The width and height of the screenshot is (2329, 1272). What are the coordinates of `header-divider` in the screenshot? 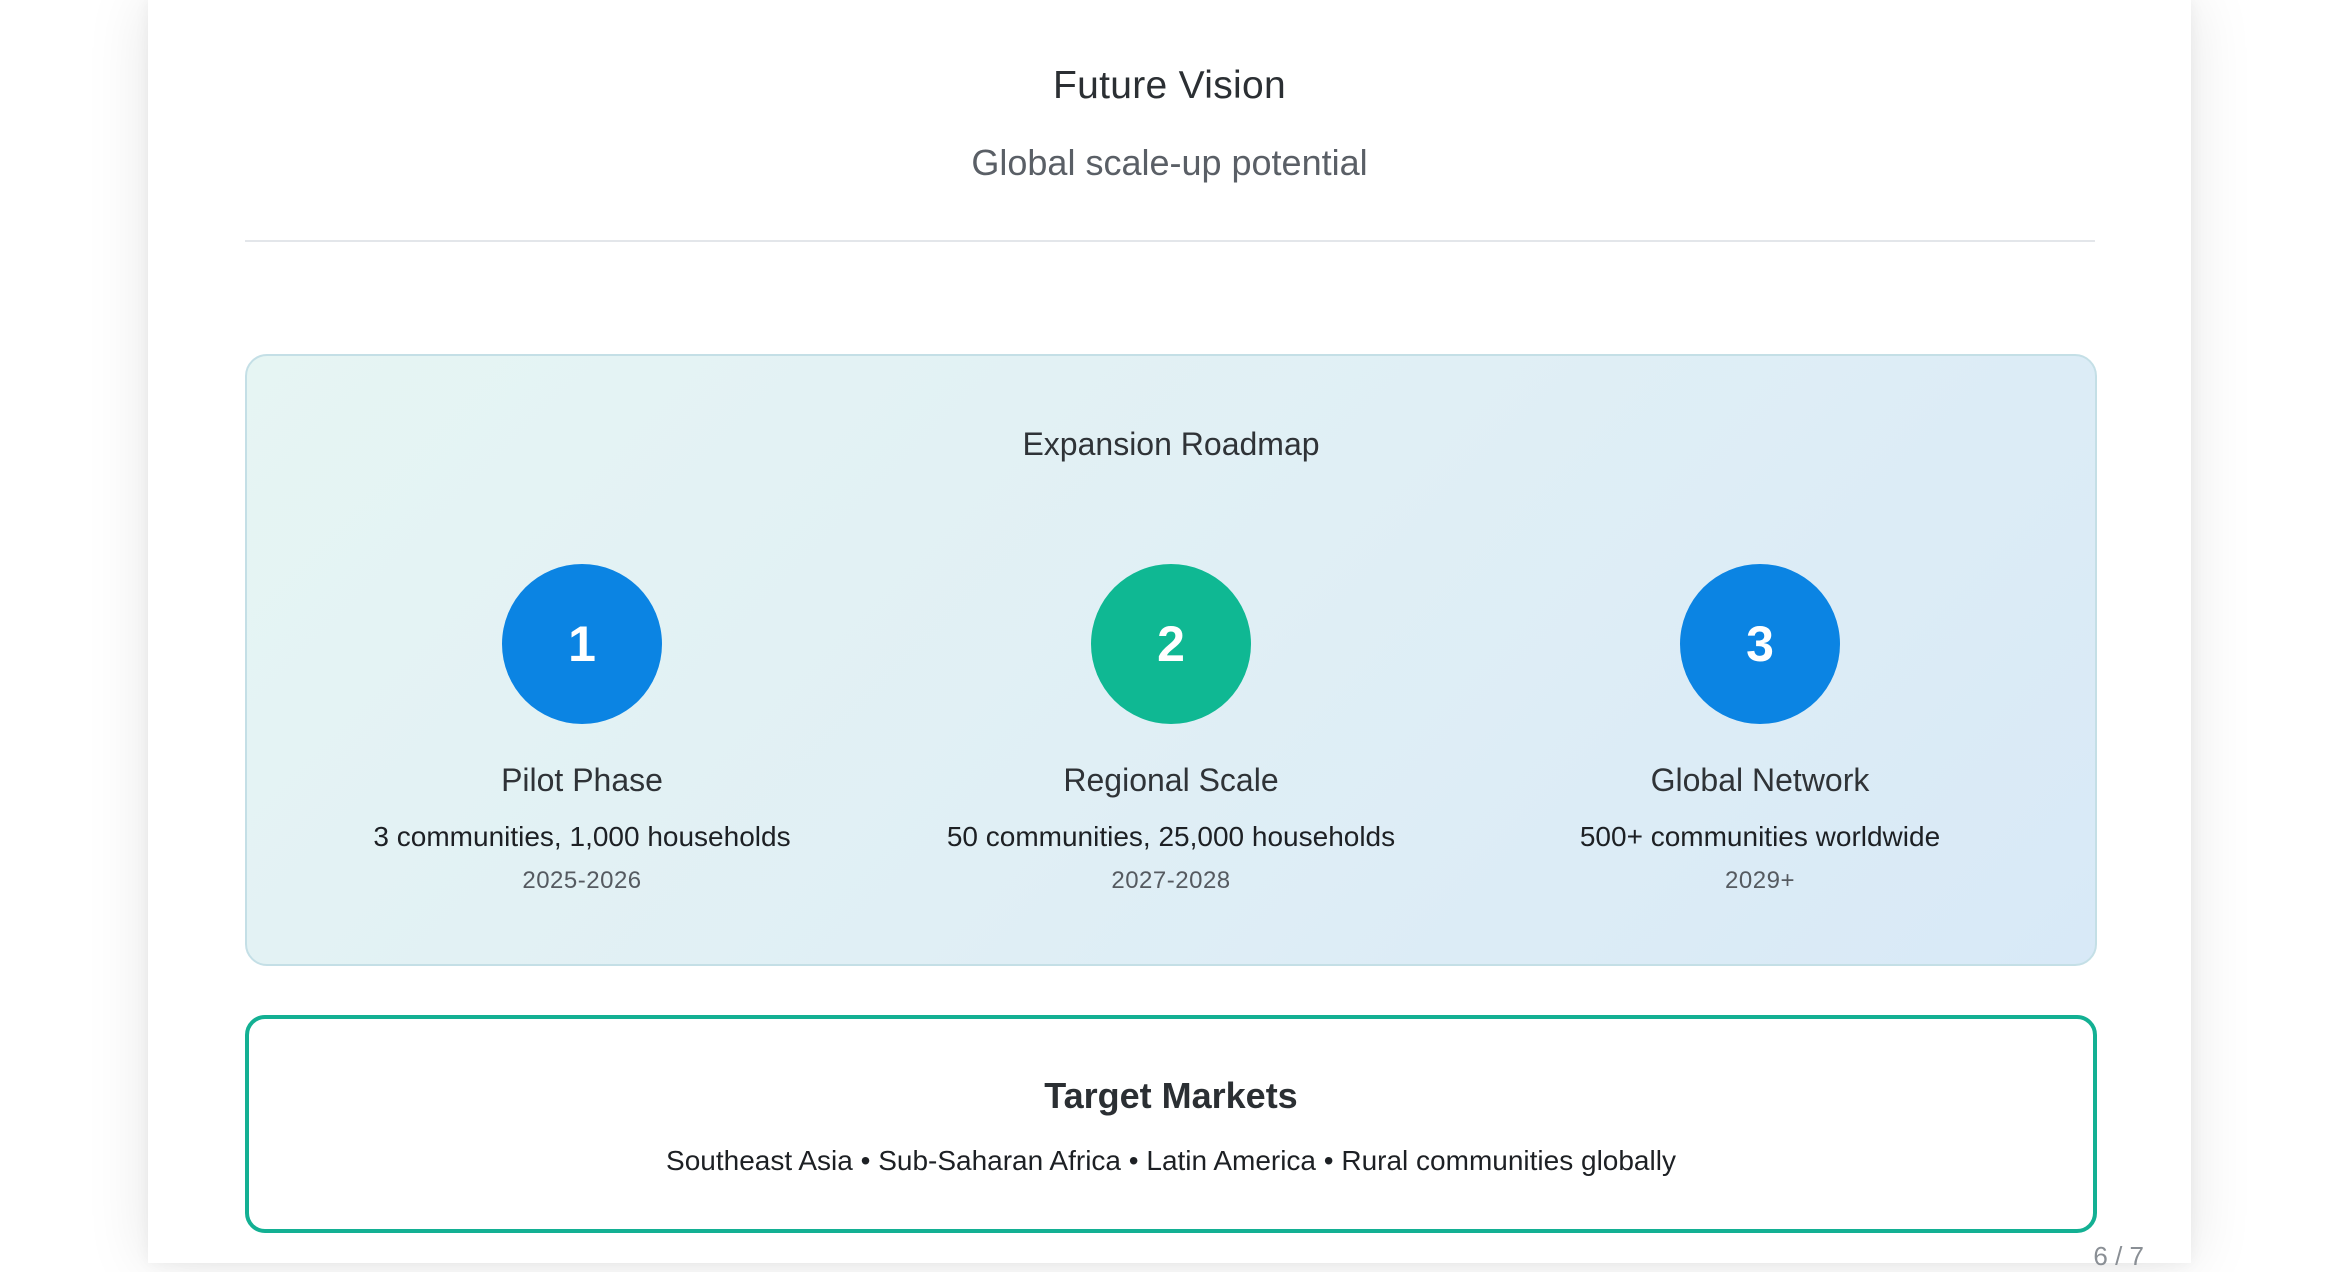 It's located at (1170, 241).